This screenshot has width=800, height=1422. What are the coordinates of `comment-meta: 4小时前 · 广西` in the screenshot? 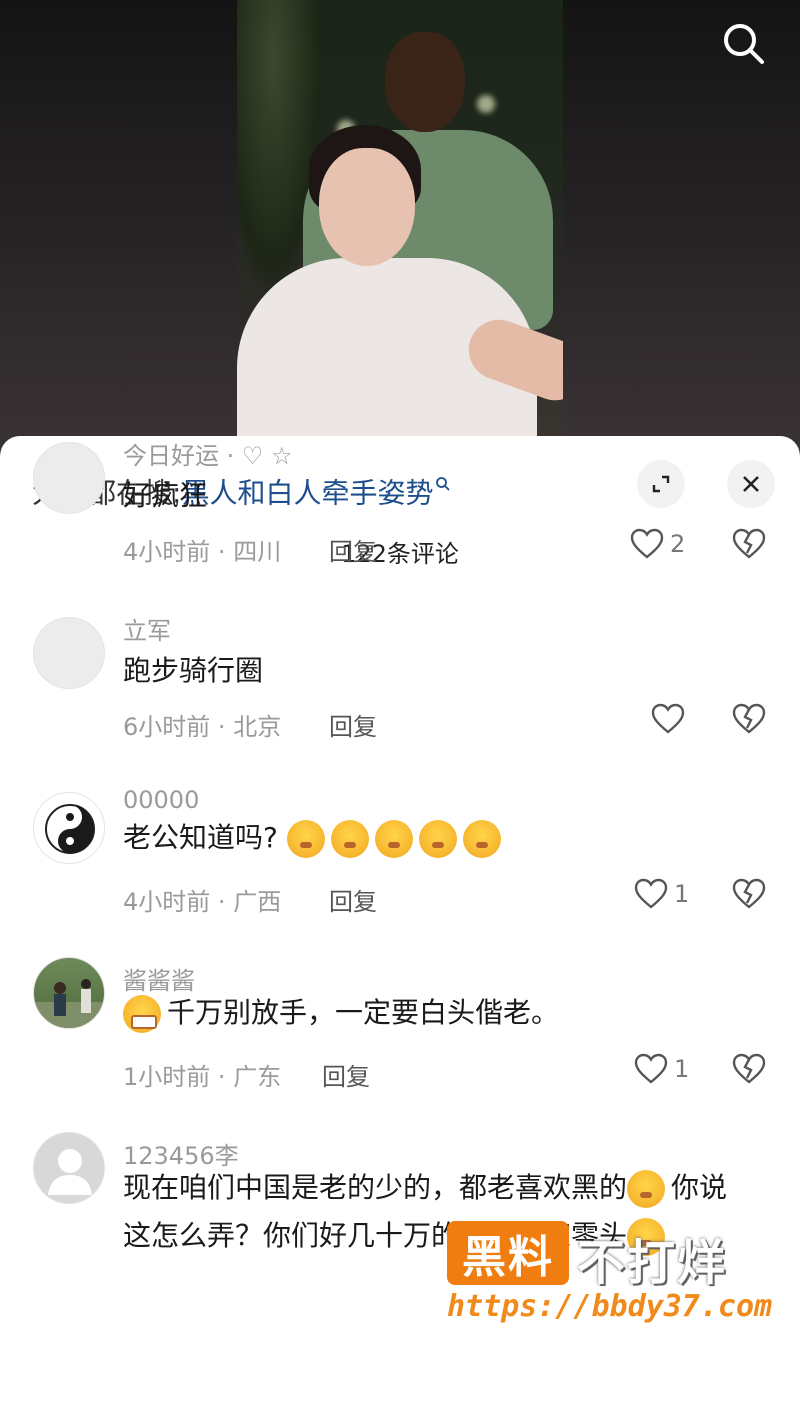 It's located at (202, 899).